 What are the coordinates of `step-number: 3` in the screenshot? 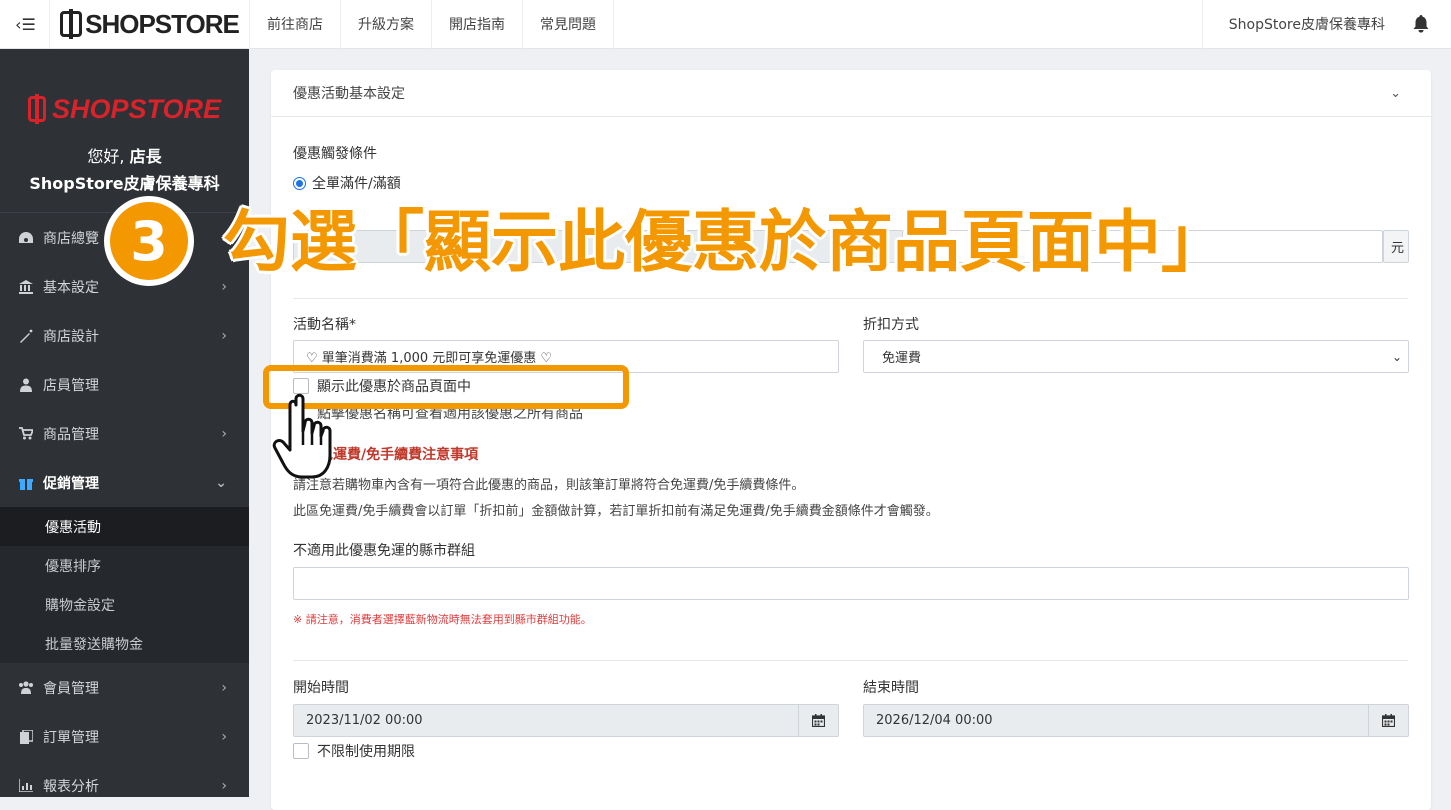 It's located at (149, 241).